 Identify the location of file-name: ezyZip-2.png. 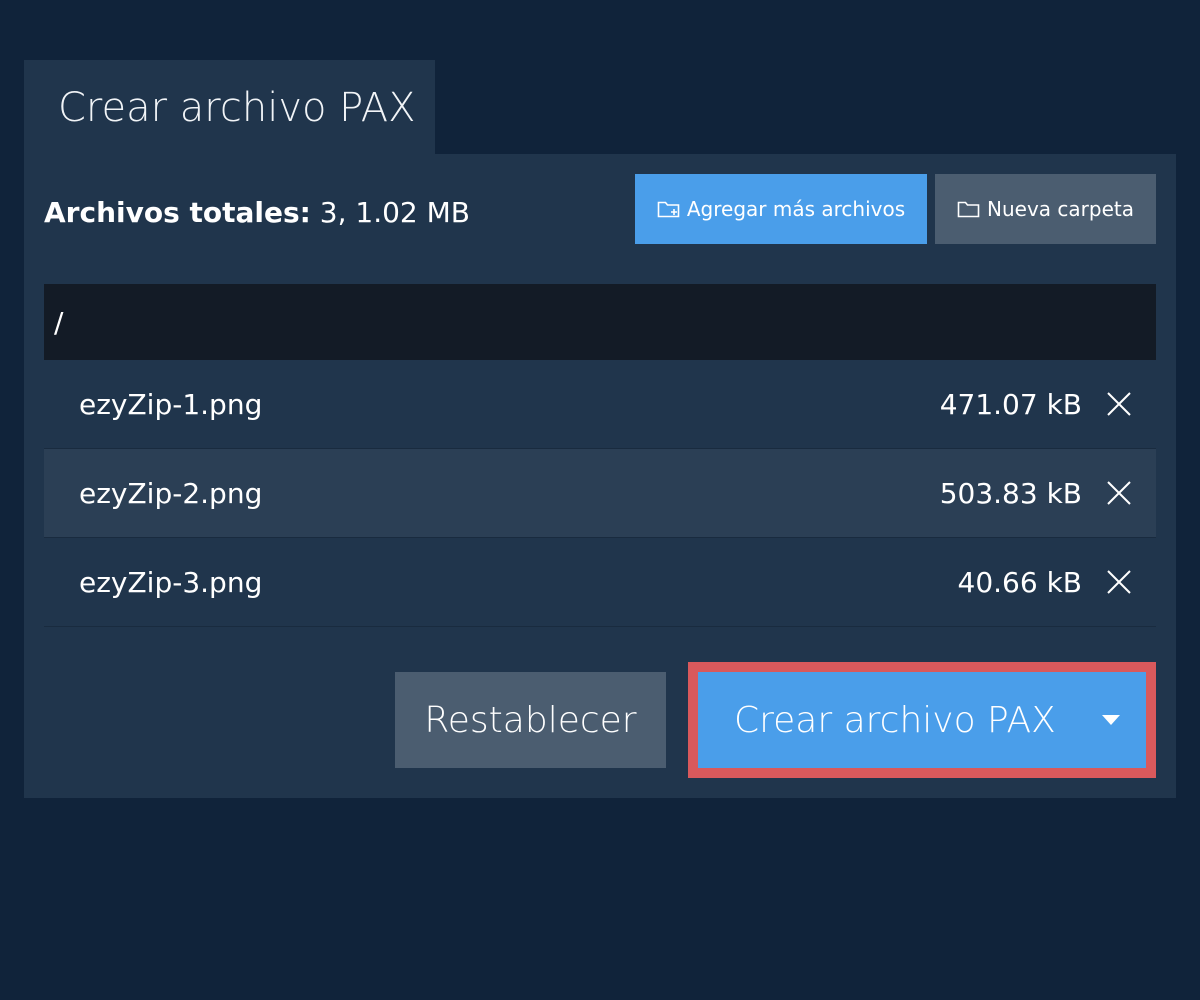
(171, 493).